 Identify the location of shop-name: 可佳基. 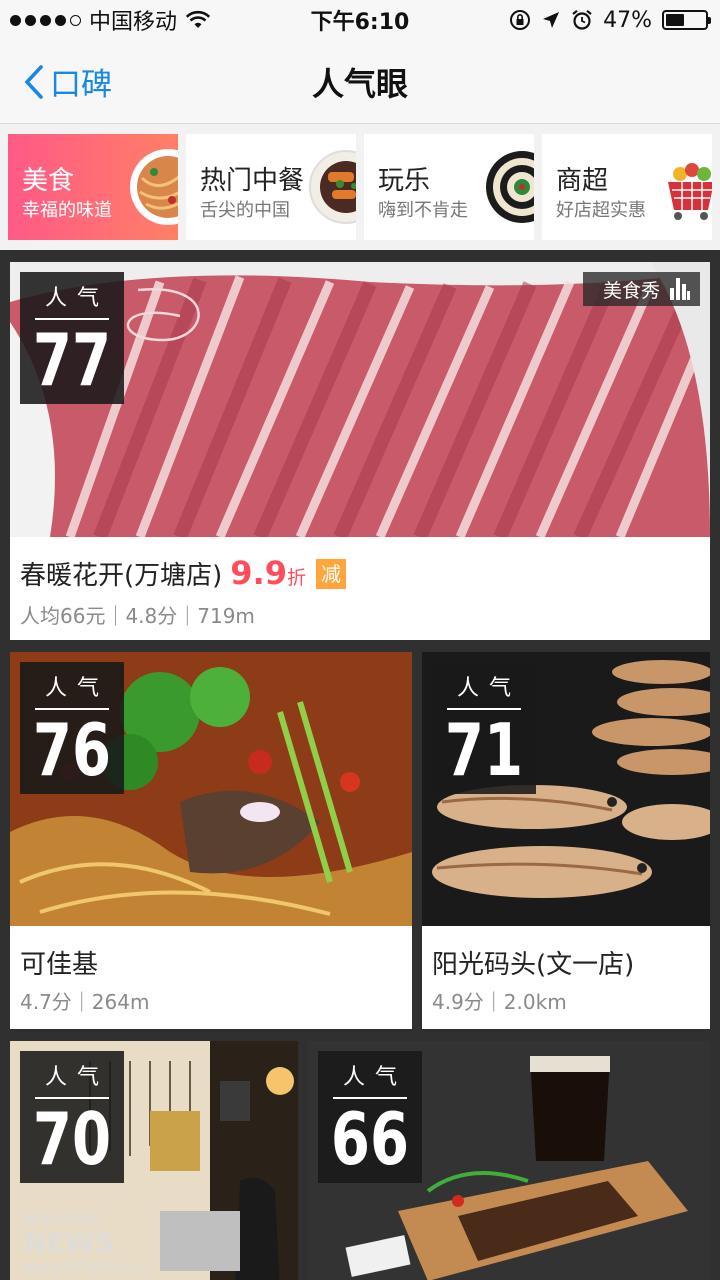
(59, 965).